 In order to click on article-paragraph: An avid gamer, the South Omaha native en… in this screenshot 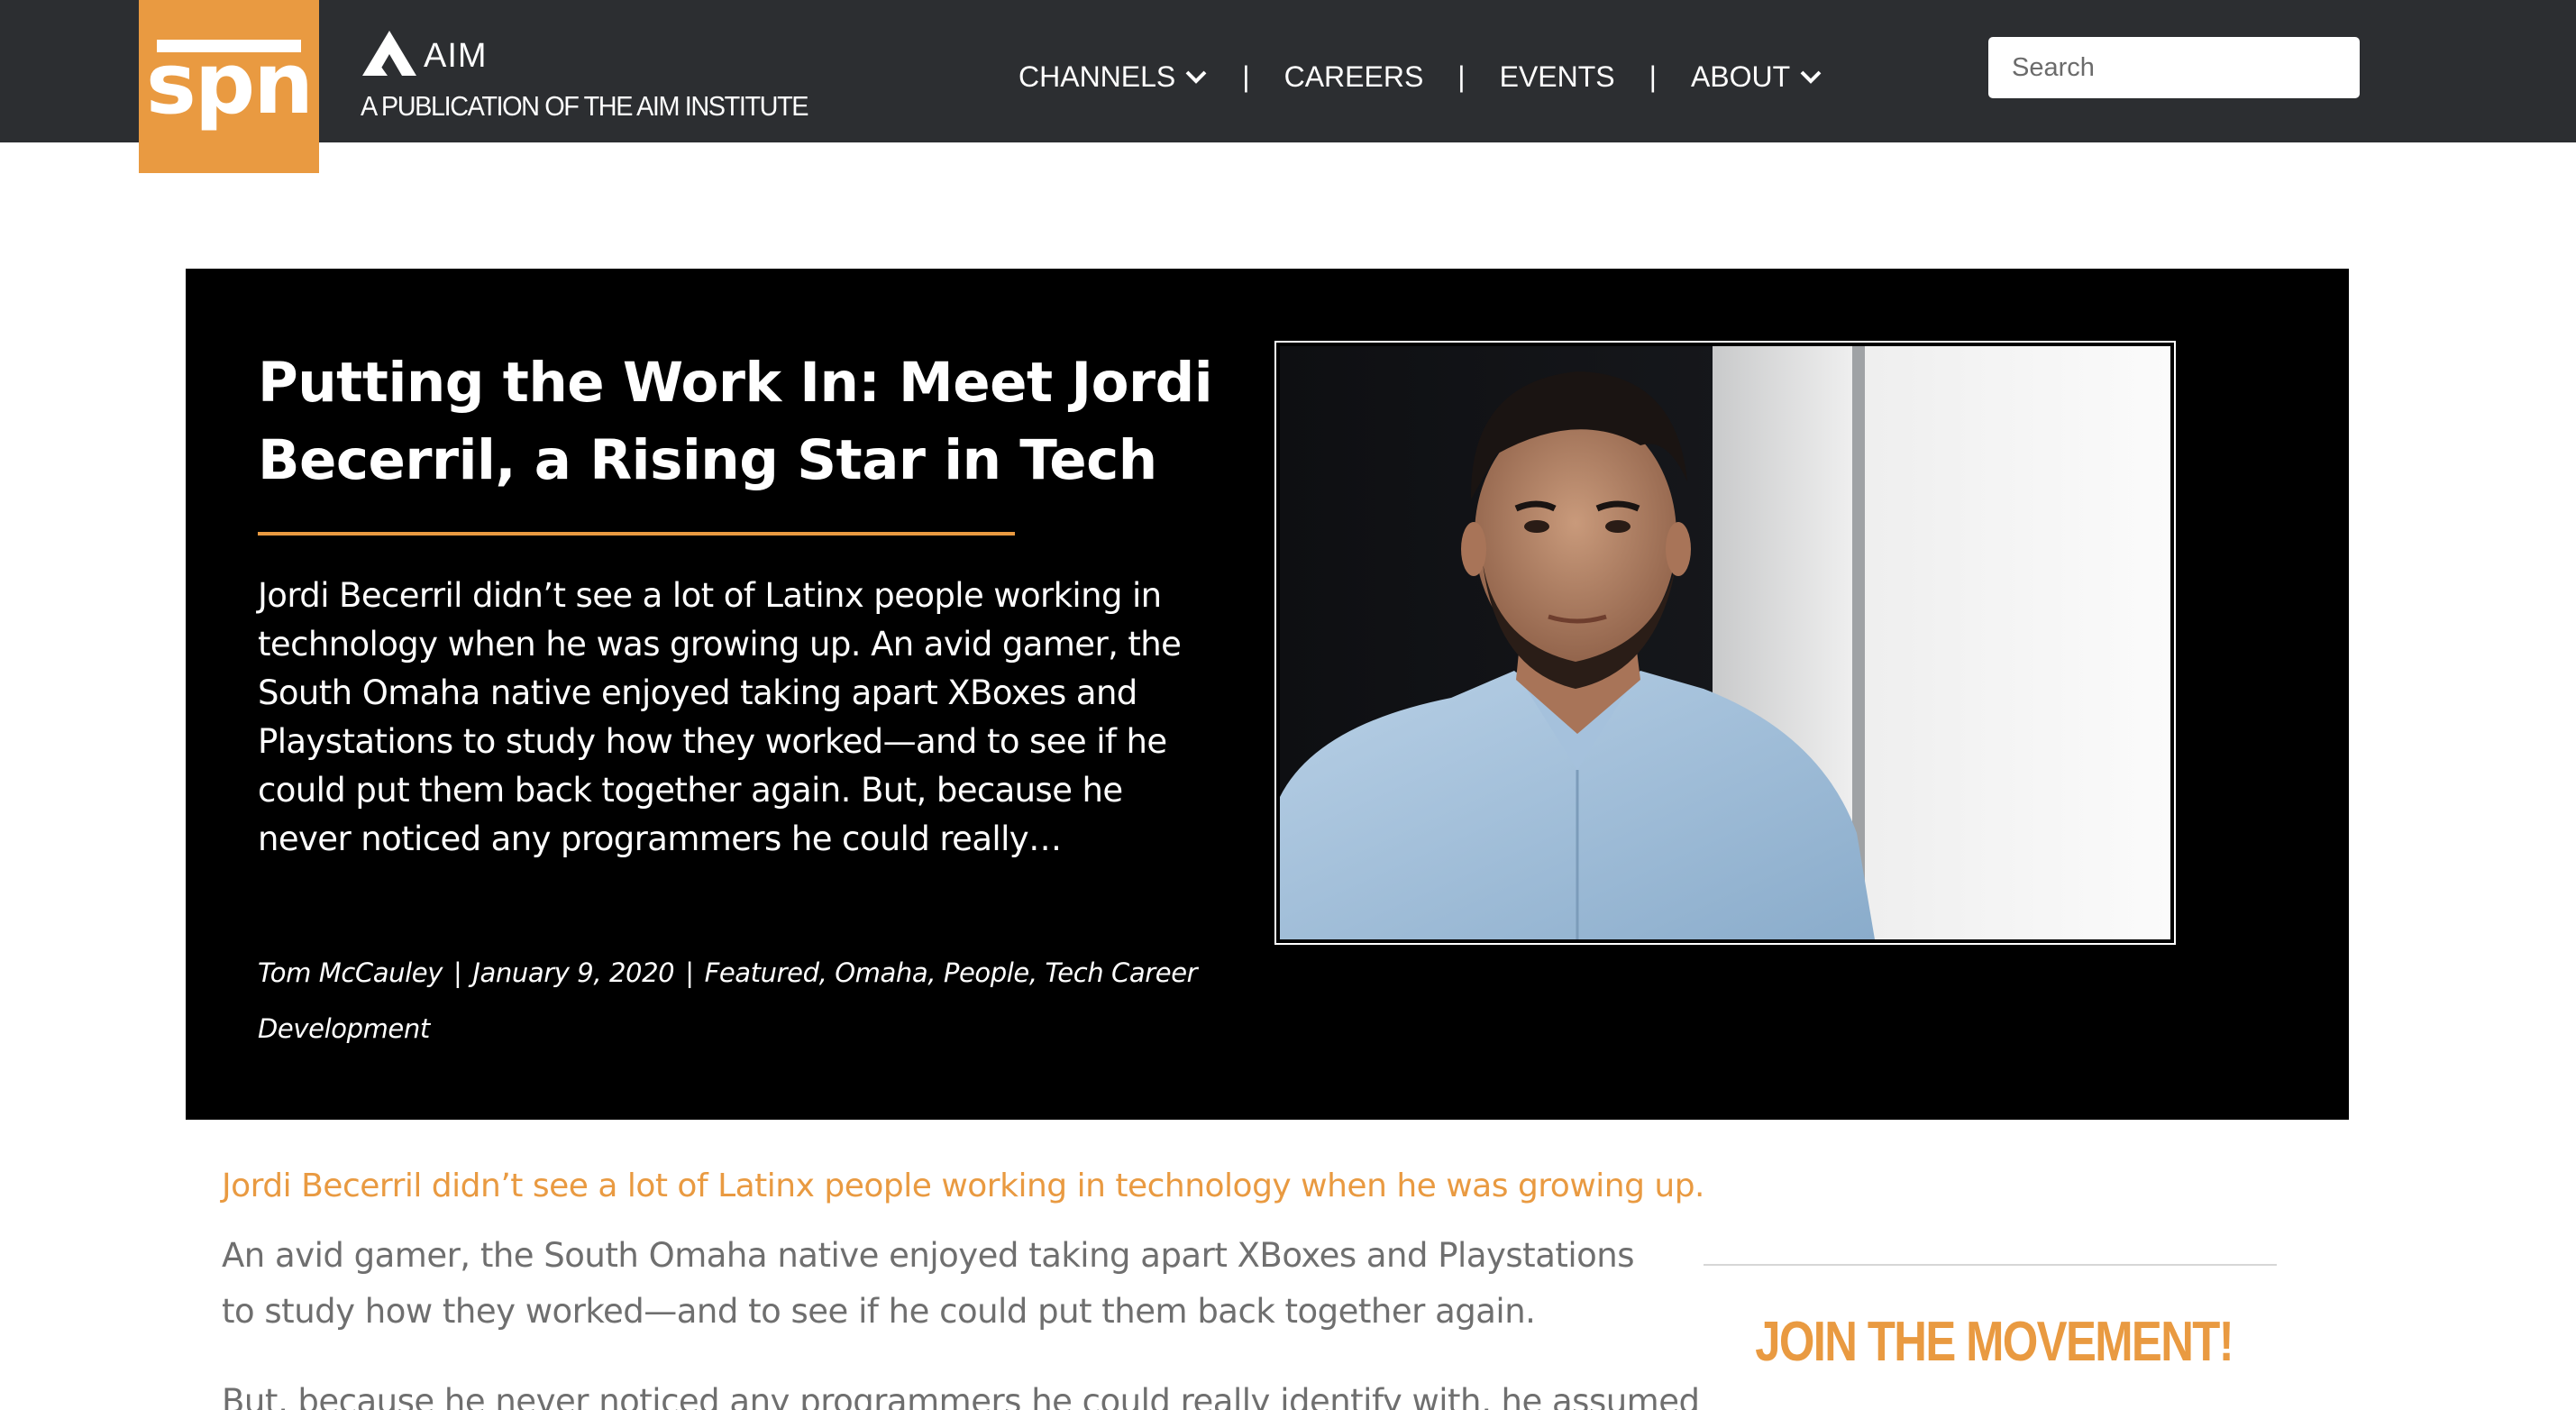, I will do `click(928, 1283)`.